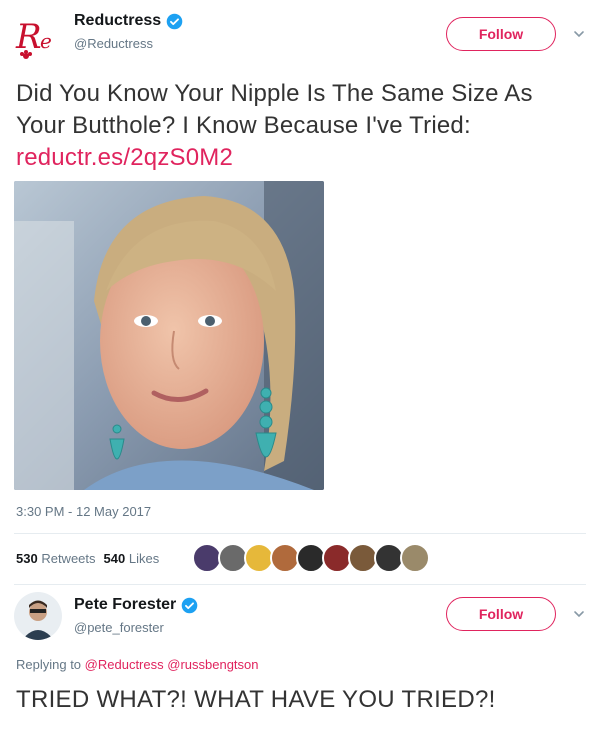  I want to click on author-handle: @Reductress, so click(128, 43).